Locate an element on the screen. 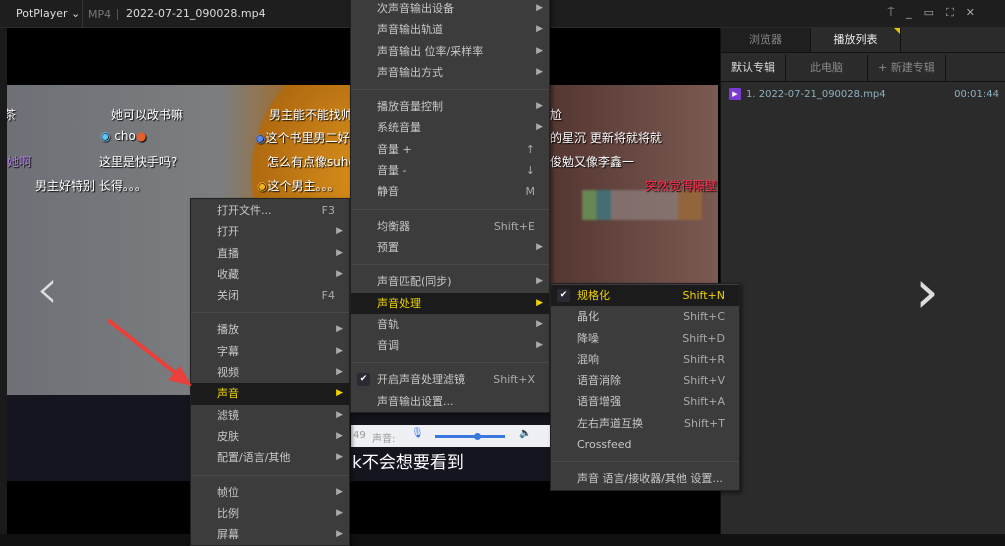 This screenshot has width=1005, height=546. menu-item: 关闭 F4 is located at coordinates (270, 295).